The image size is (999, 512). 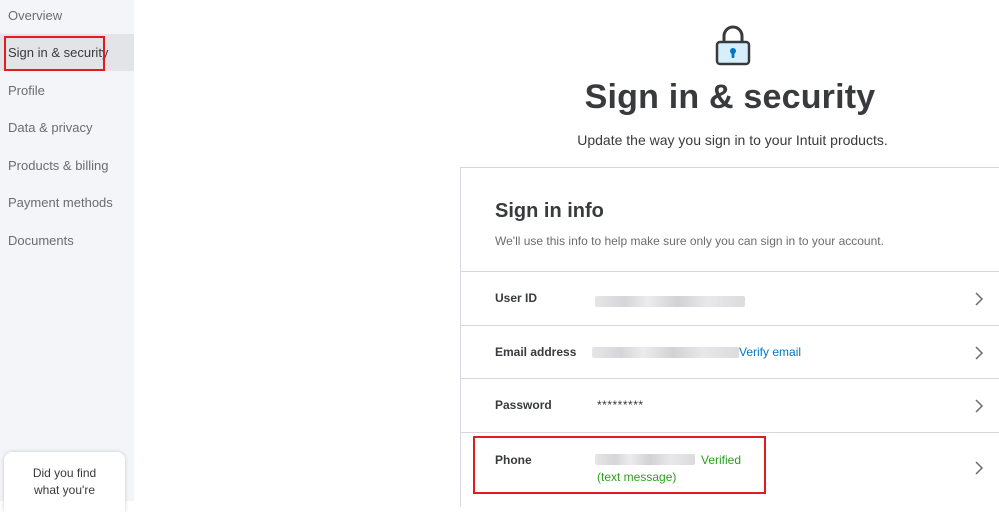 What do you see at coordinates (645, 459) in the screenshot?
I see `redacted-phone` at bounding box center [645, 459].